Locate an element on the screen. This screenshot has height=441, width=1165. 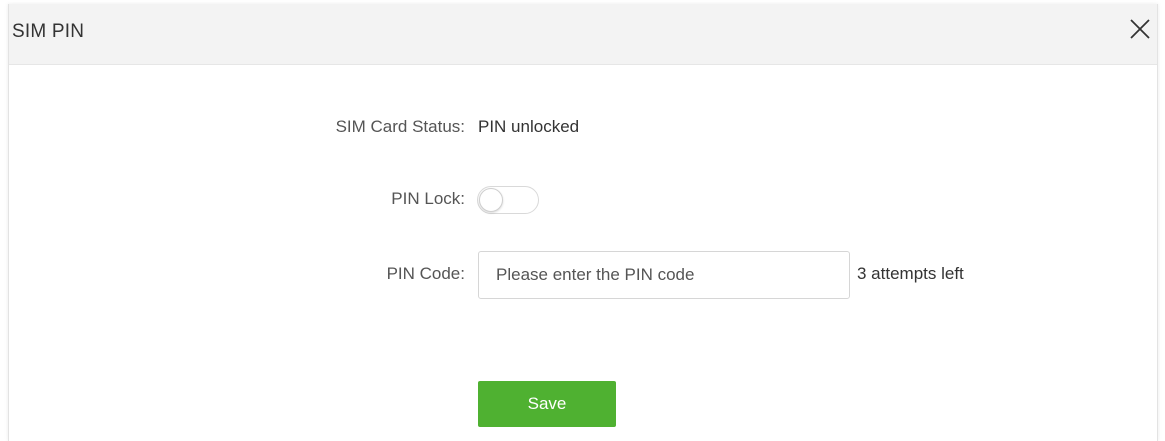
attempts-left-text: 3 attempts left is located at coordinates (910, 273).